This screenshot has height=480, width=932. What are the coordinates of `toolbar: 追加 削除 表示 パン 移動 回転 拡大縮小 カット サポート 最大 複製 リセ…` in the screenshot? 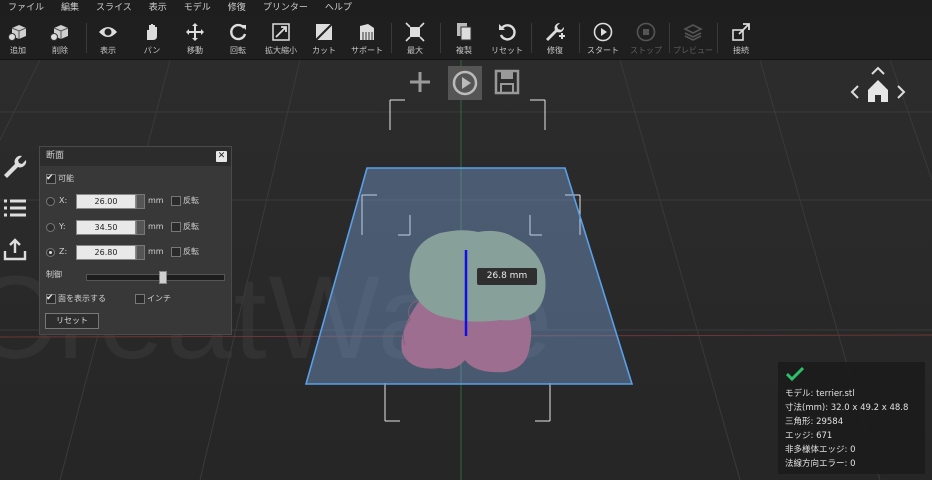 It's located at (466, 38).